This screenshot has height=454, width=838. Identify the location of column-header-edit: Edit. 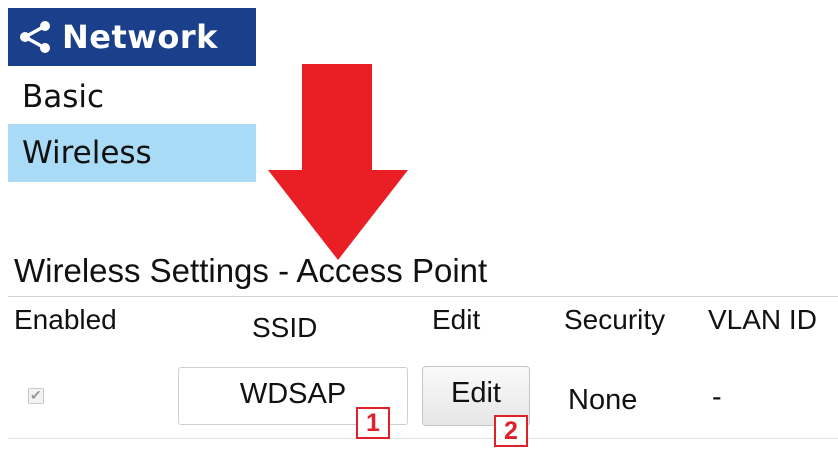
(456, 319).